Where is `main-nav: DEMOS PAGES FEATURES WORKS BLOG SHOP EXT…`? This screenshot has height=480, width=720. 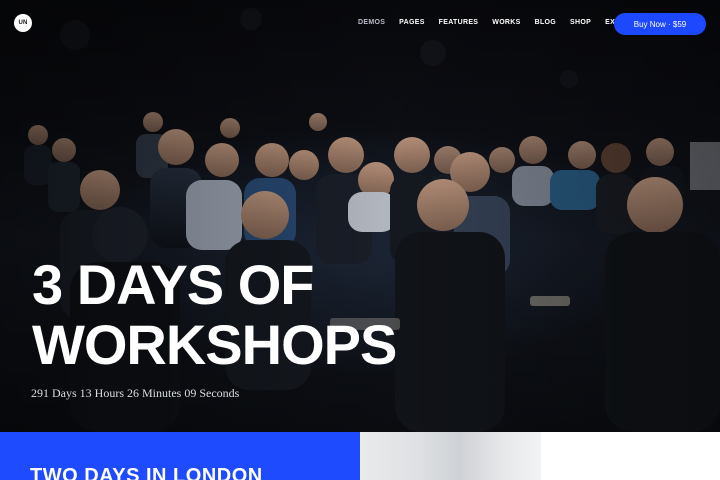
main-nav: DEMOS PAGES FEATURES WORKS BLOG SHOP EXT… is located at coordinates (494, 22).